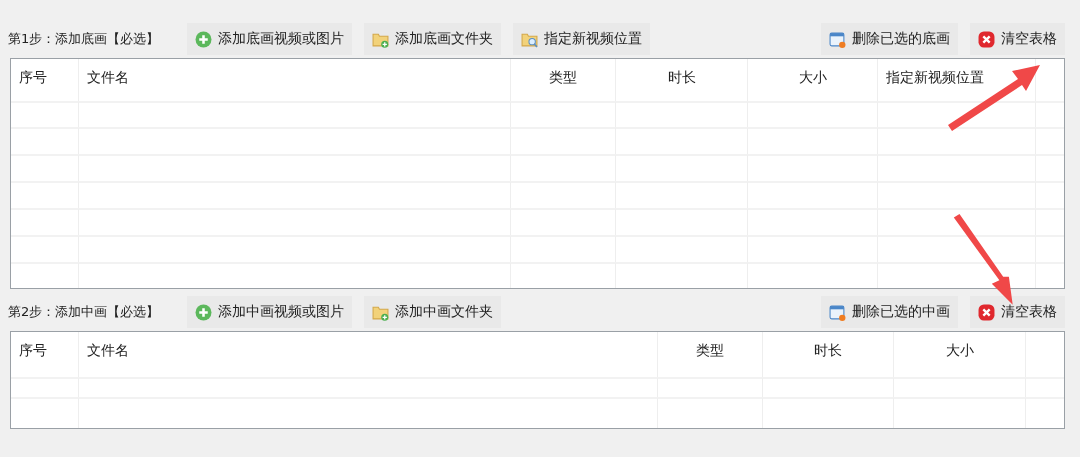 The width and height of the screenshot is (1080, 457). Describe the element at coordinates (270, 39) in the screenshot. I see `toolbar-button: 添加底画视频或图片` at that location.